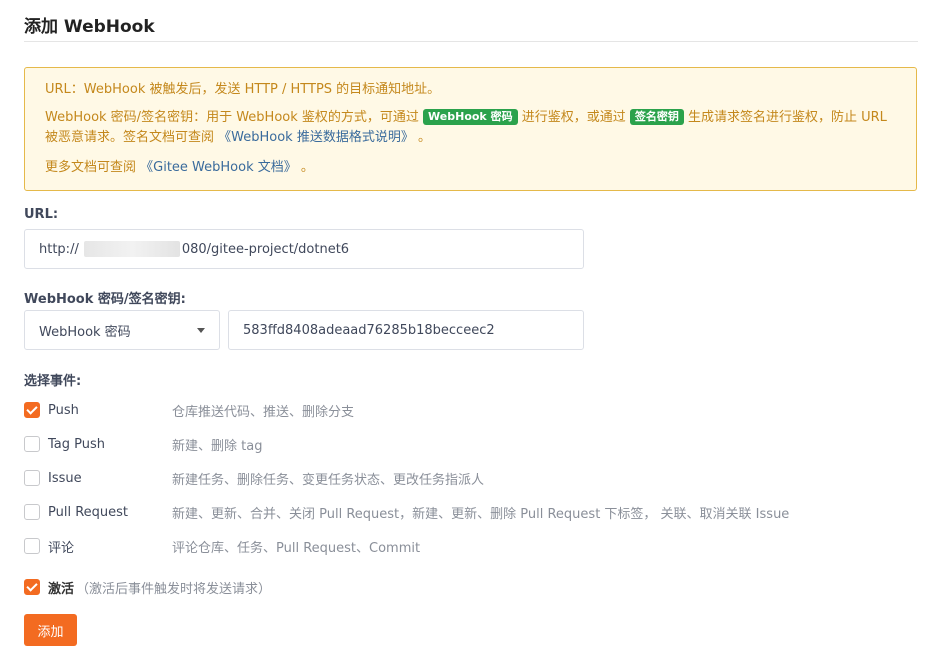 The image size is (945, 669). I want to click on issue-checkbox, so click(32, 478).